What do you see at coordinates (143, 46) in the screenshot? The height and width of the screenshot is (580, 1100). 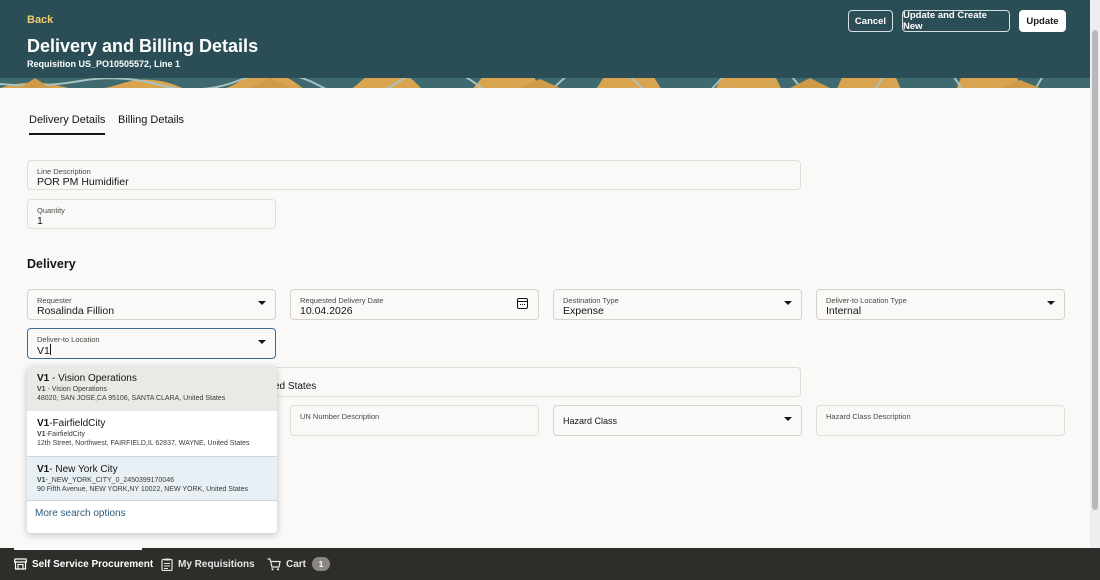 I see `page-title: Delivery and Billing Details` at bounding box center [143, 46].